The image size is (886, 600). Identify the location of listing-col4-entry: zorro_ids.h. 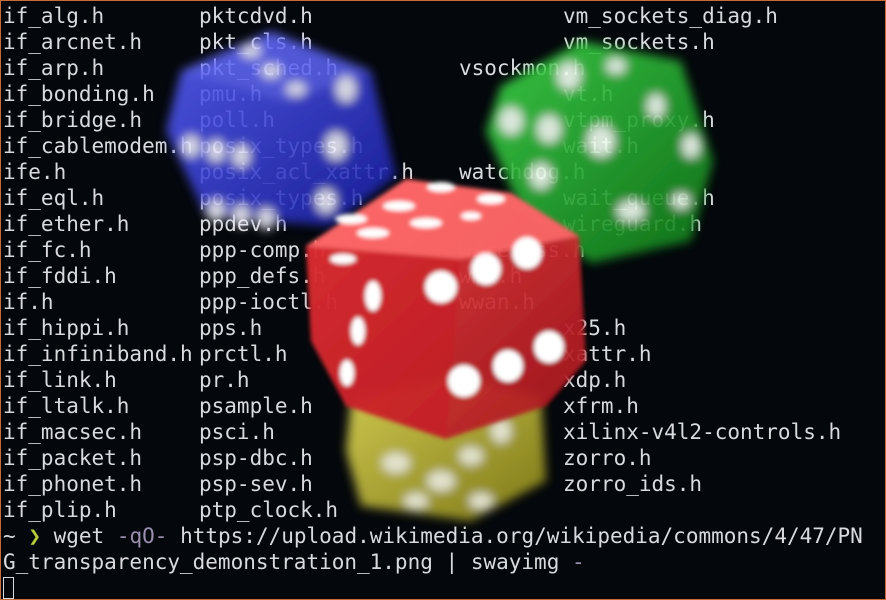
(633, 484).